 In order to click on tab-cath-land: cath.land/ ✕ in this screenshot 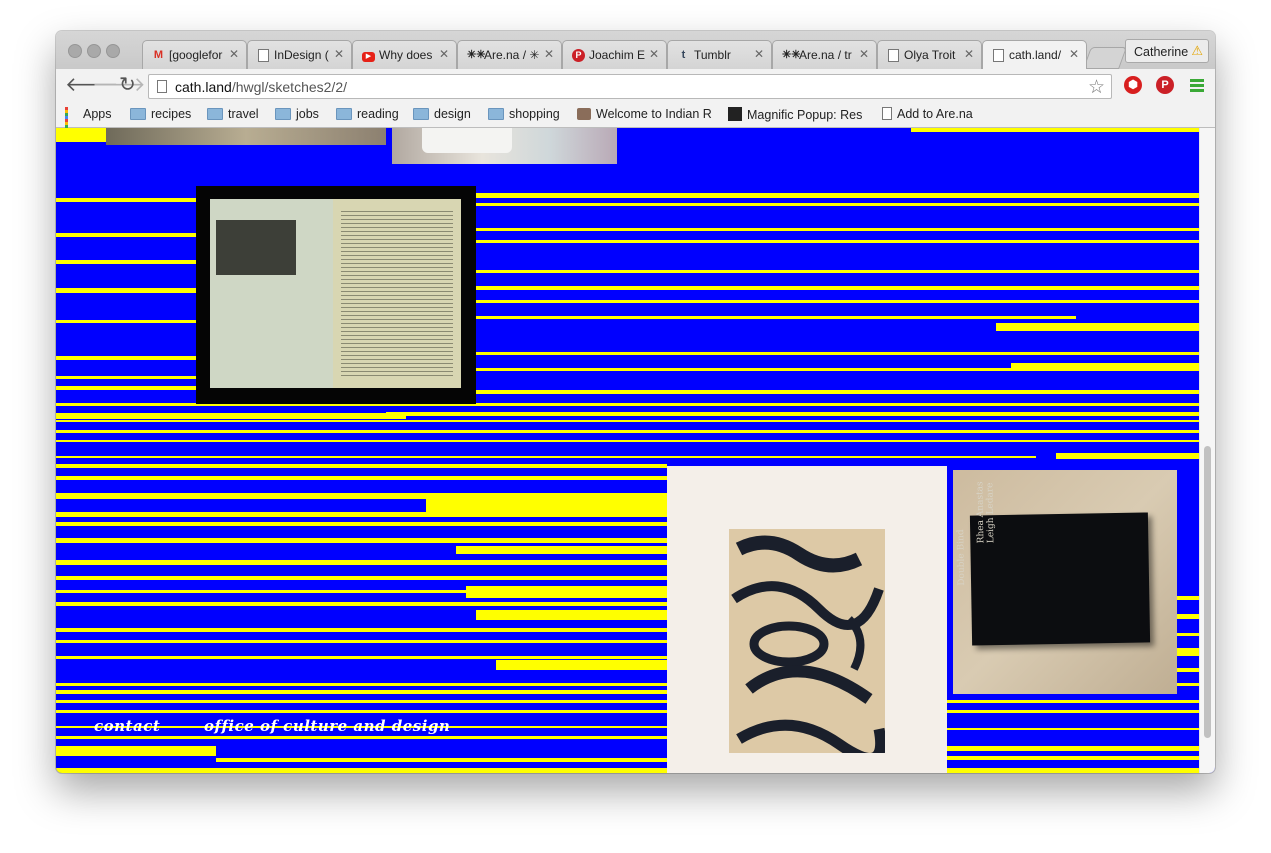, I will do `click(1034, 54)`.